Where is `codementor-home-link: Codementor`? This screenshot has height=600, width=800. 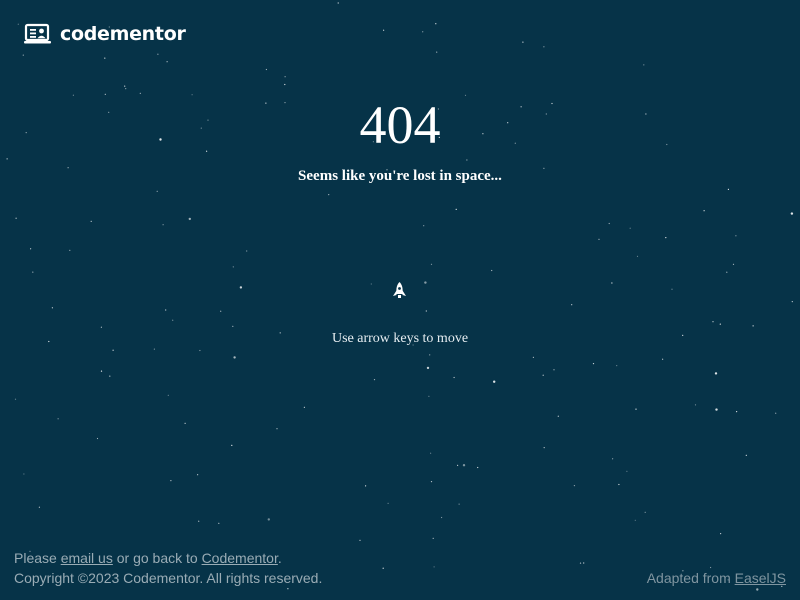
codementor-home-link: Codementor is located at coordinates (240, 558).